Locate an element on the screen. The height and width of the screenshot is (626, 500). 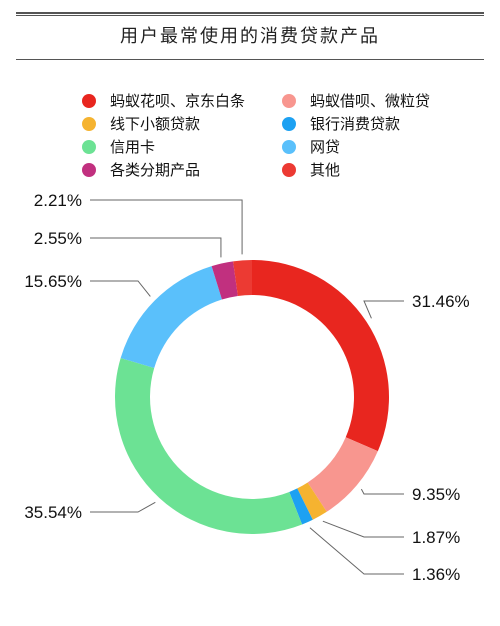
data-label: 1.87% is located at coordinates (436, 537).